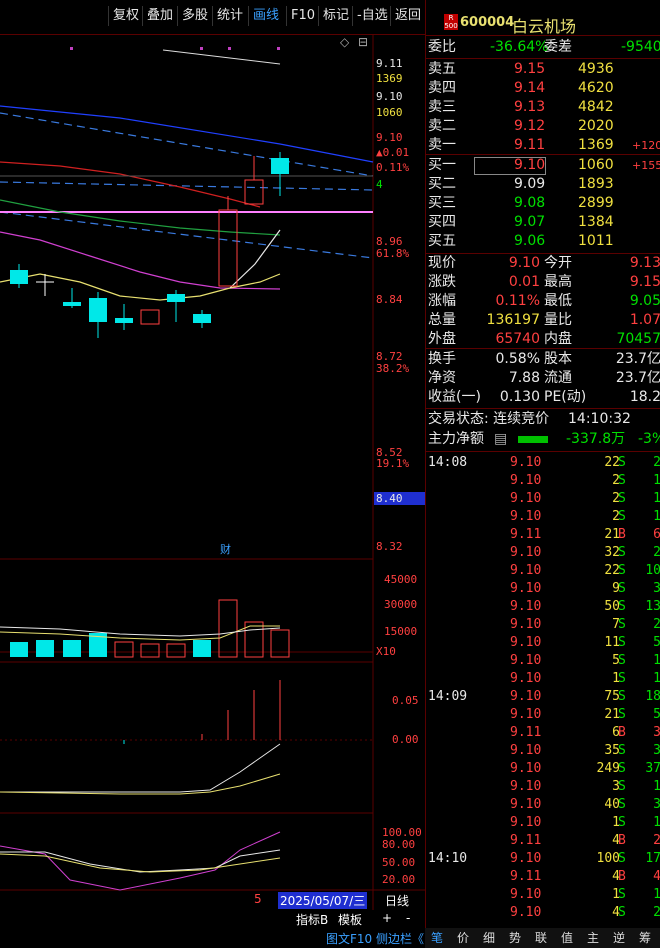 The width and height of the screenshot is (660, 948). Describe the element at coordinates (543, 787) in the screenshot. I see `tick-row: 9.10 3 S 1` at that location.